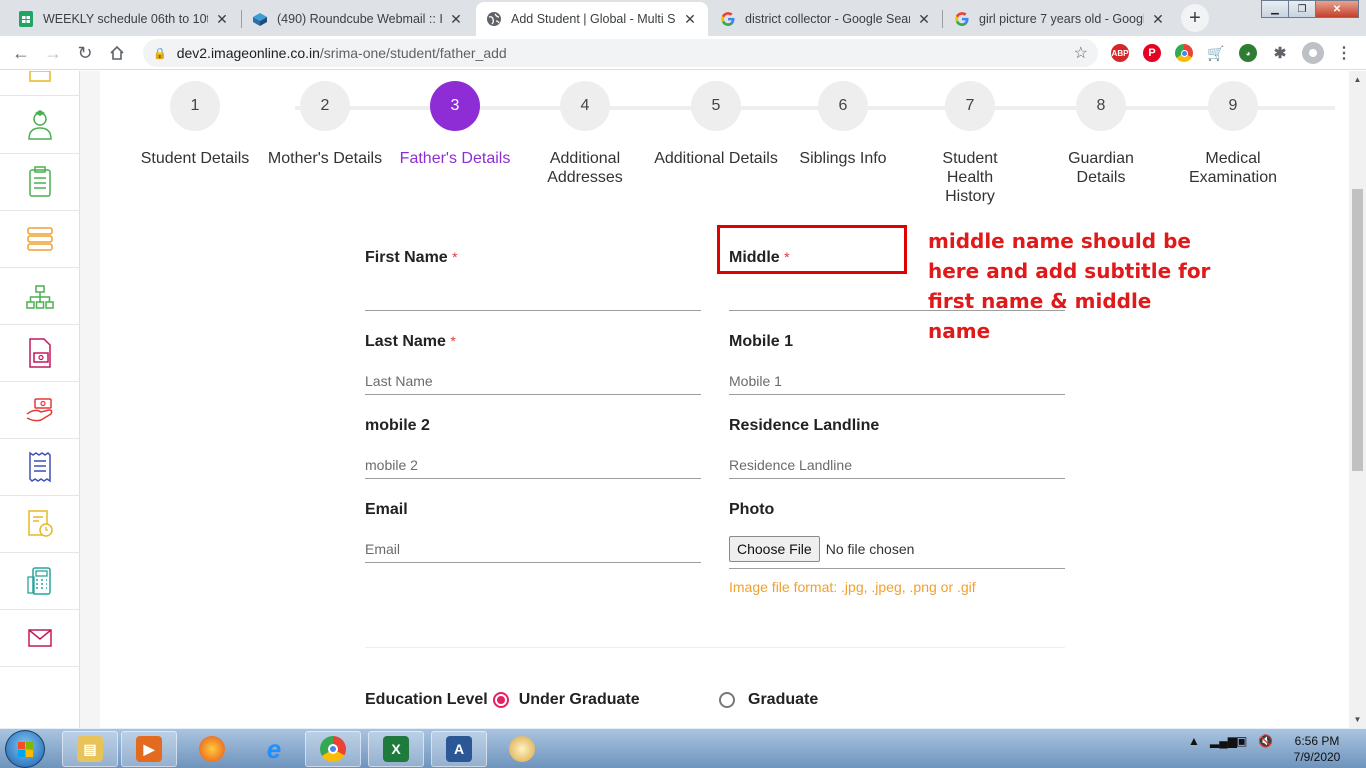  Describe the element at coordinates (426, 699) in the screenshot. I see `education-level-label: Education Level` at that location.